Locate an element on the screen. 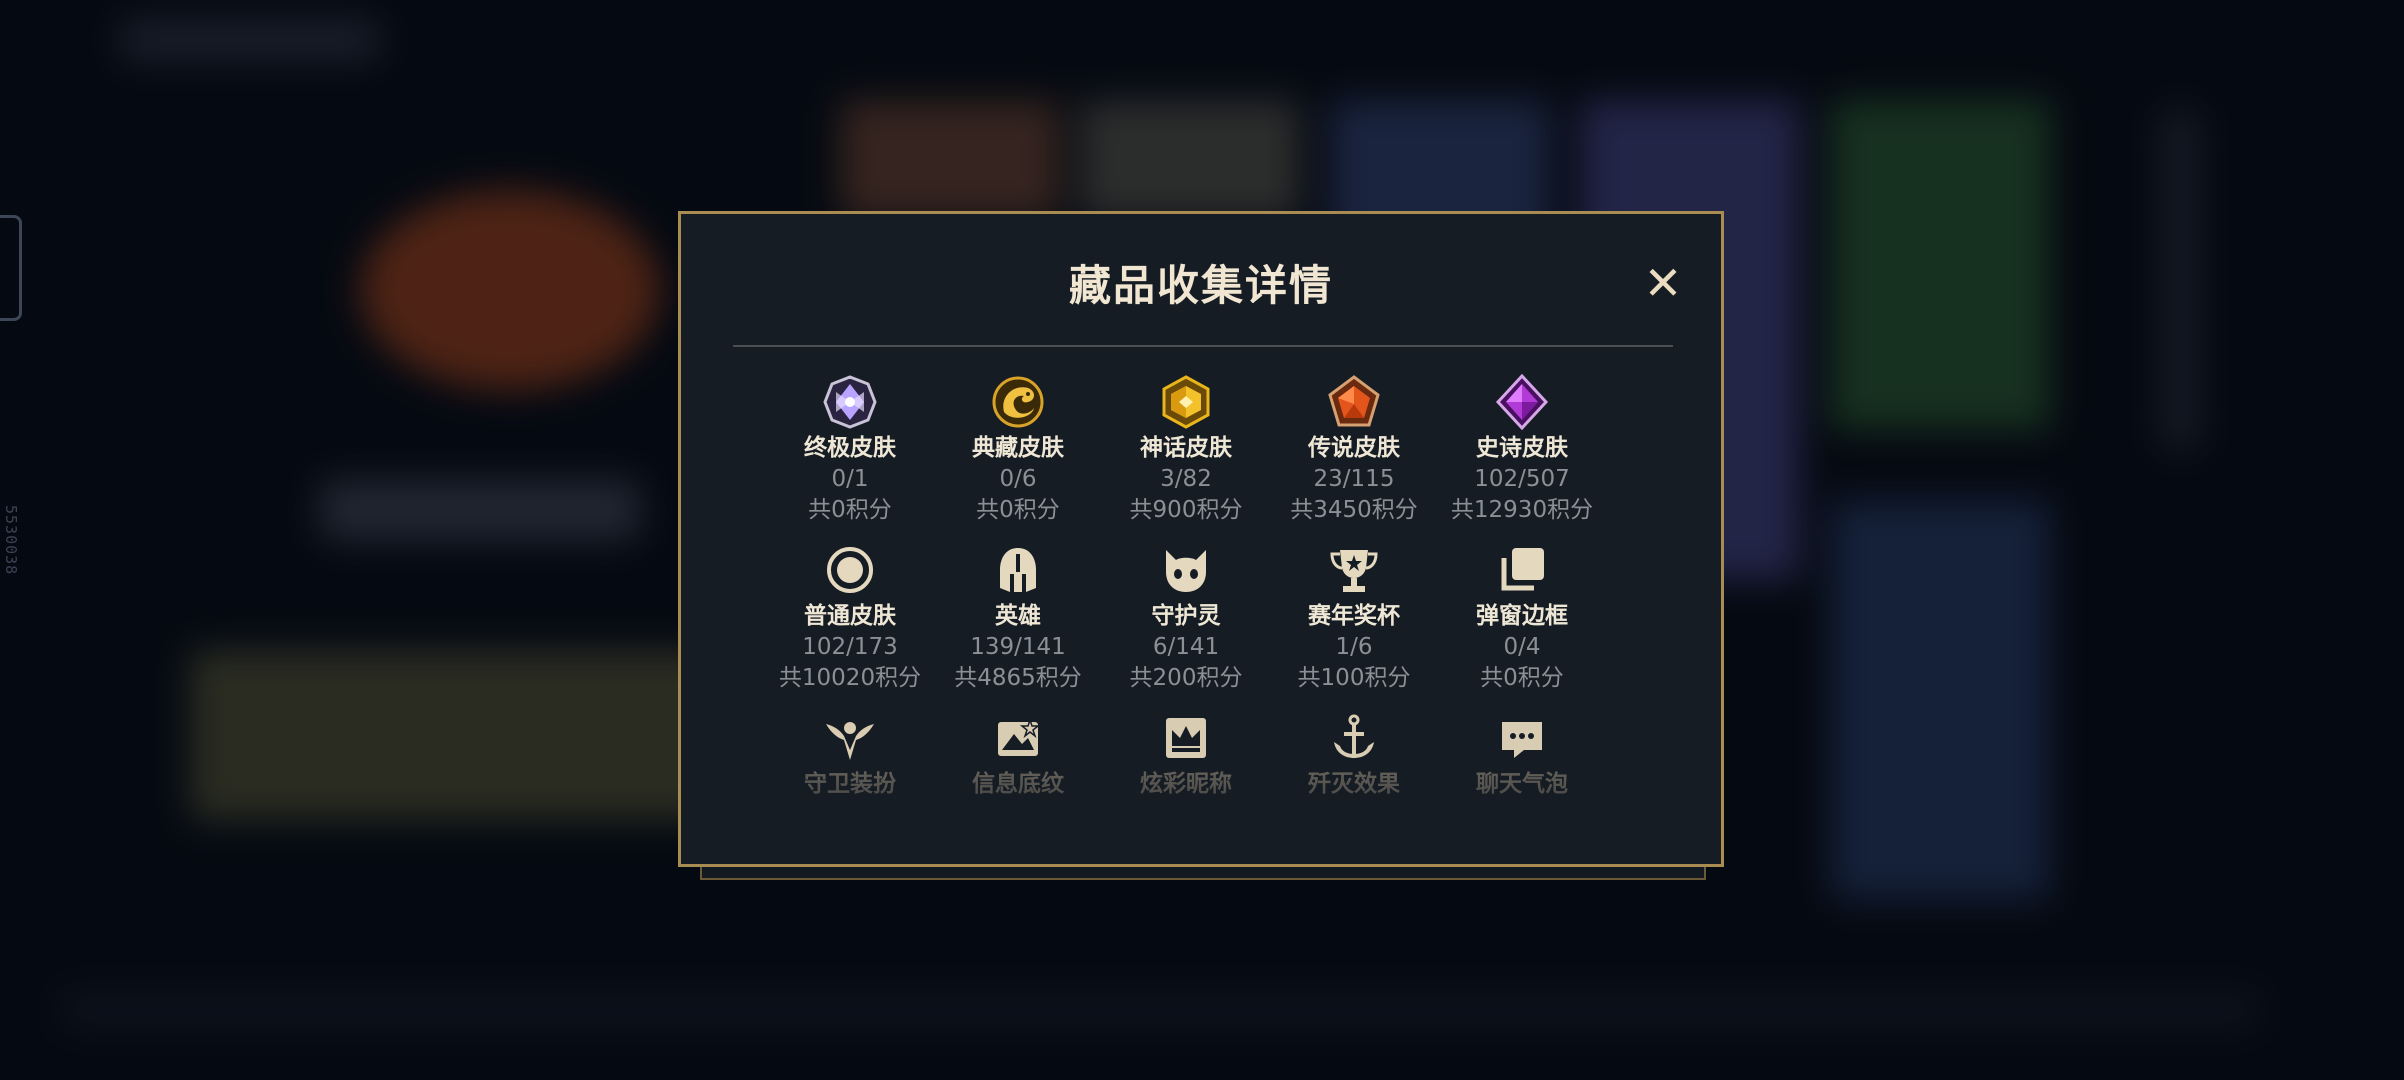 The image size is (2404, 1080). item-name: 普通皮肤 is located at coordinates (850, 616).